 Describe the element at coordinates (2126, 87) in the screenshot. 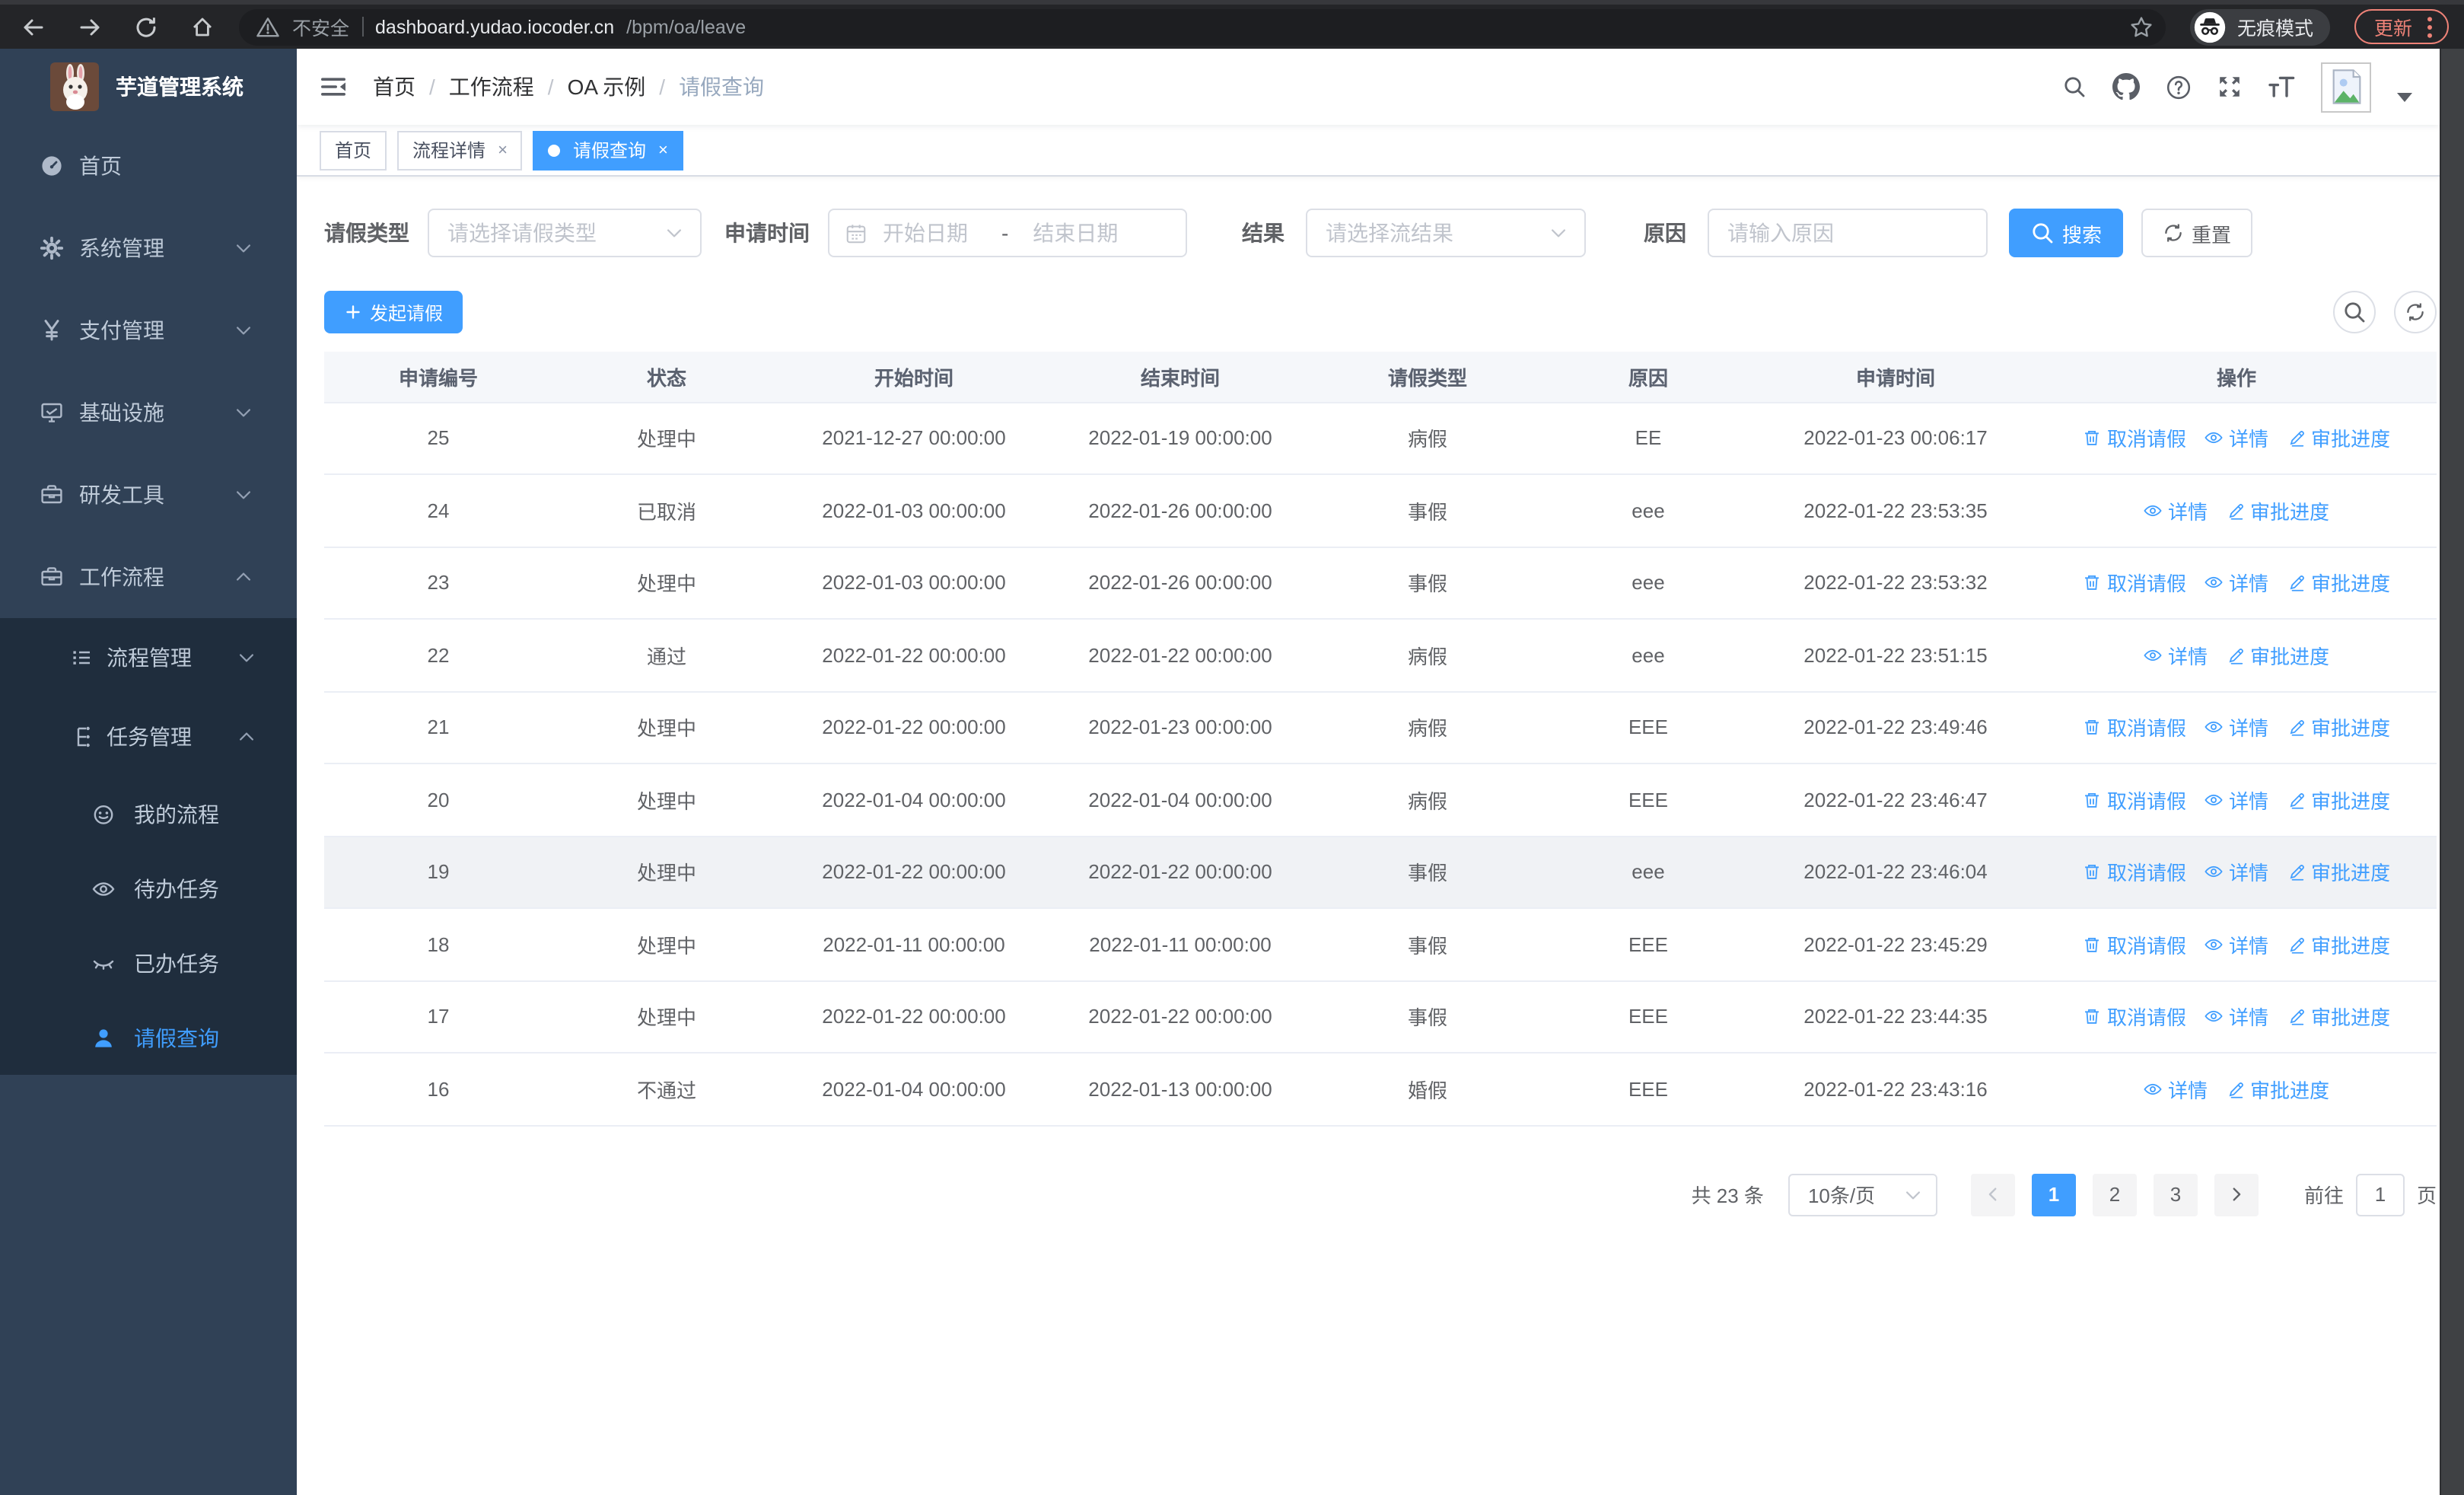

I see `github-icon` at that location.